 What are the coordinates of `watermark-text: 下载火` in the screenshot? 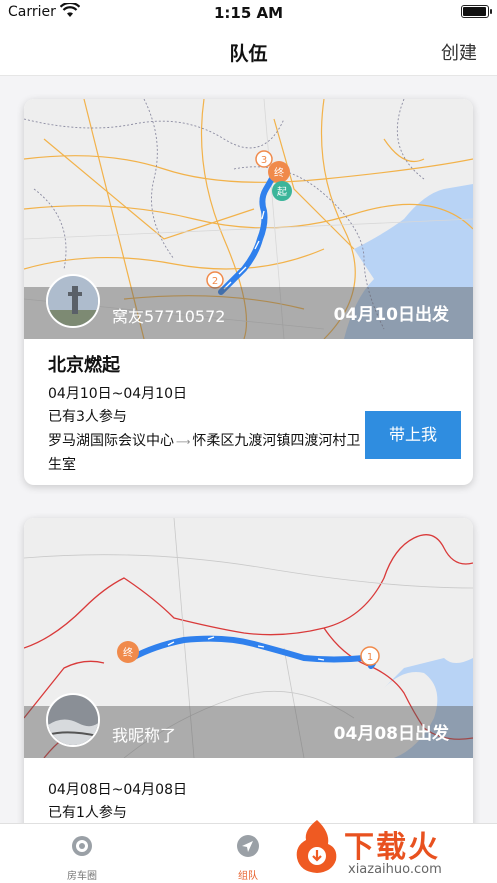 It's located at (392, 847).